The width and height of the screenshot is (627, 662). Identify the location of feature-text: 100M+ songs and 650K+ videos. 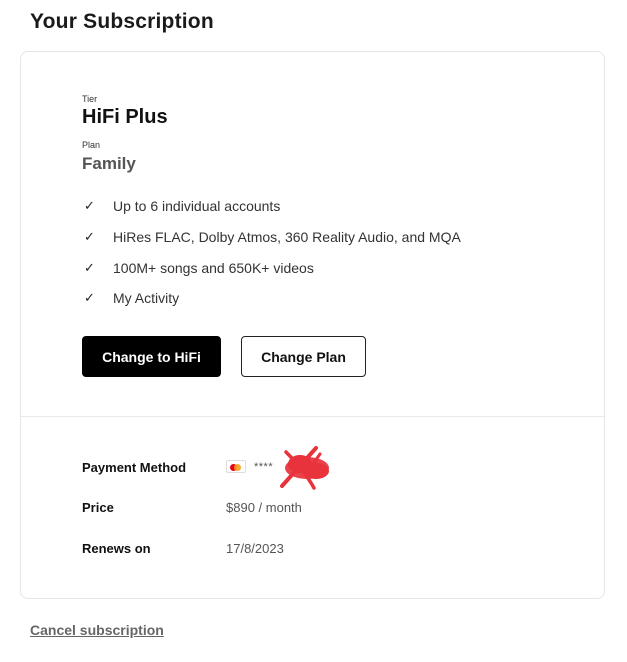
(213, 267).